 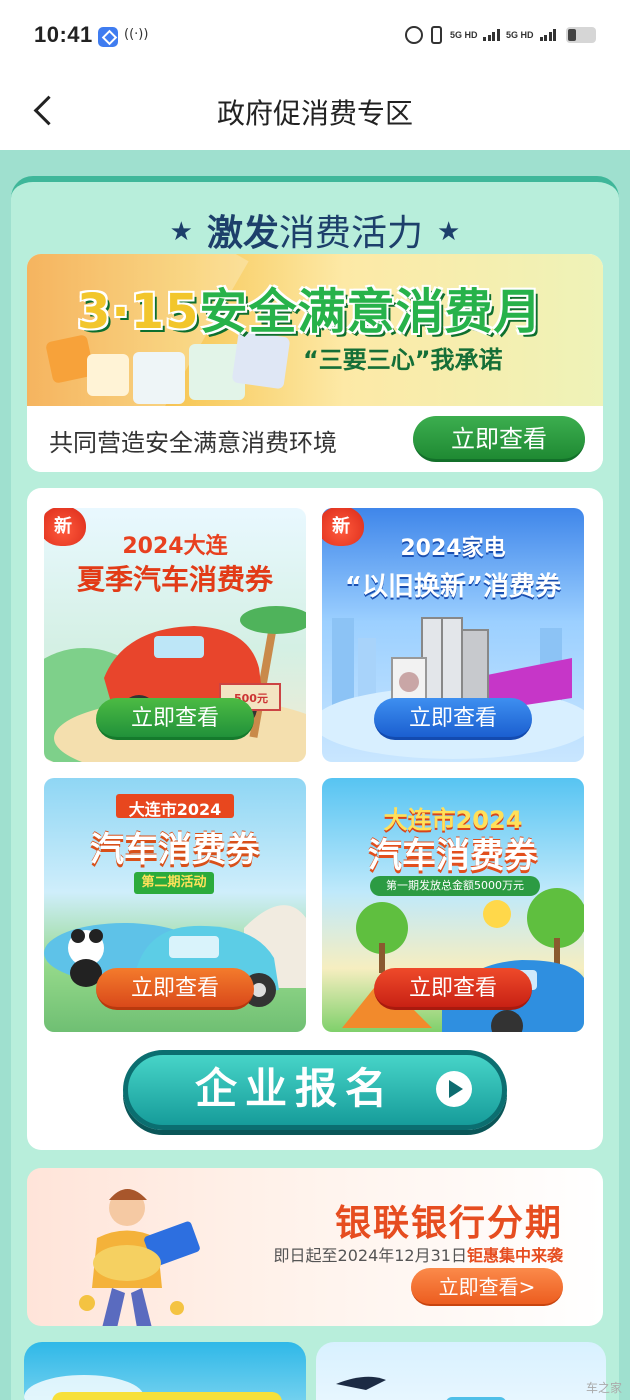 I want to click on status-right-group: 5G HD 5G HD, so click(x=500, y=35).